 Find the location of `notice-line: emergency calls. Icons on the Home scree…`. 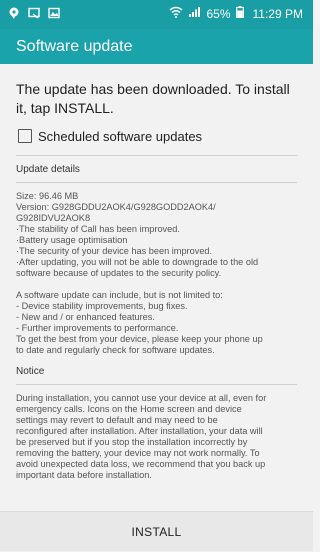

notice-line: emergency calls. Icons on the Home scree… is located at coordinates (129, 409).